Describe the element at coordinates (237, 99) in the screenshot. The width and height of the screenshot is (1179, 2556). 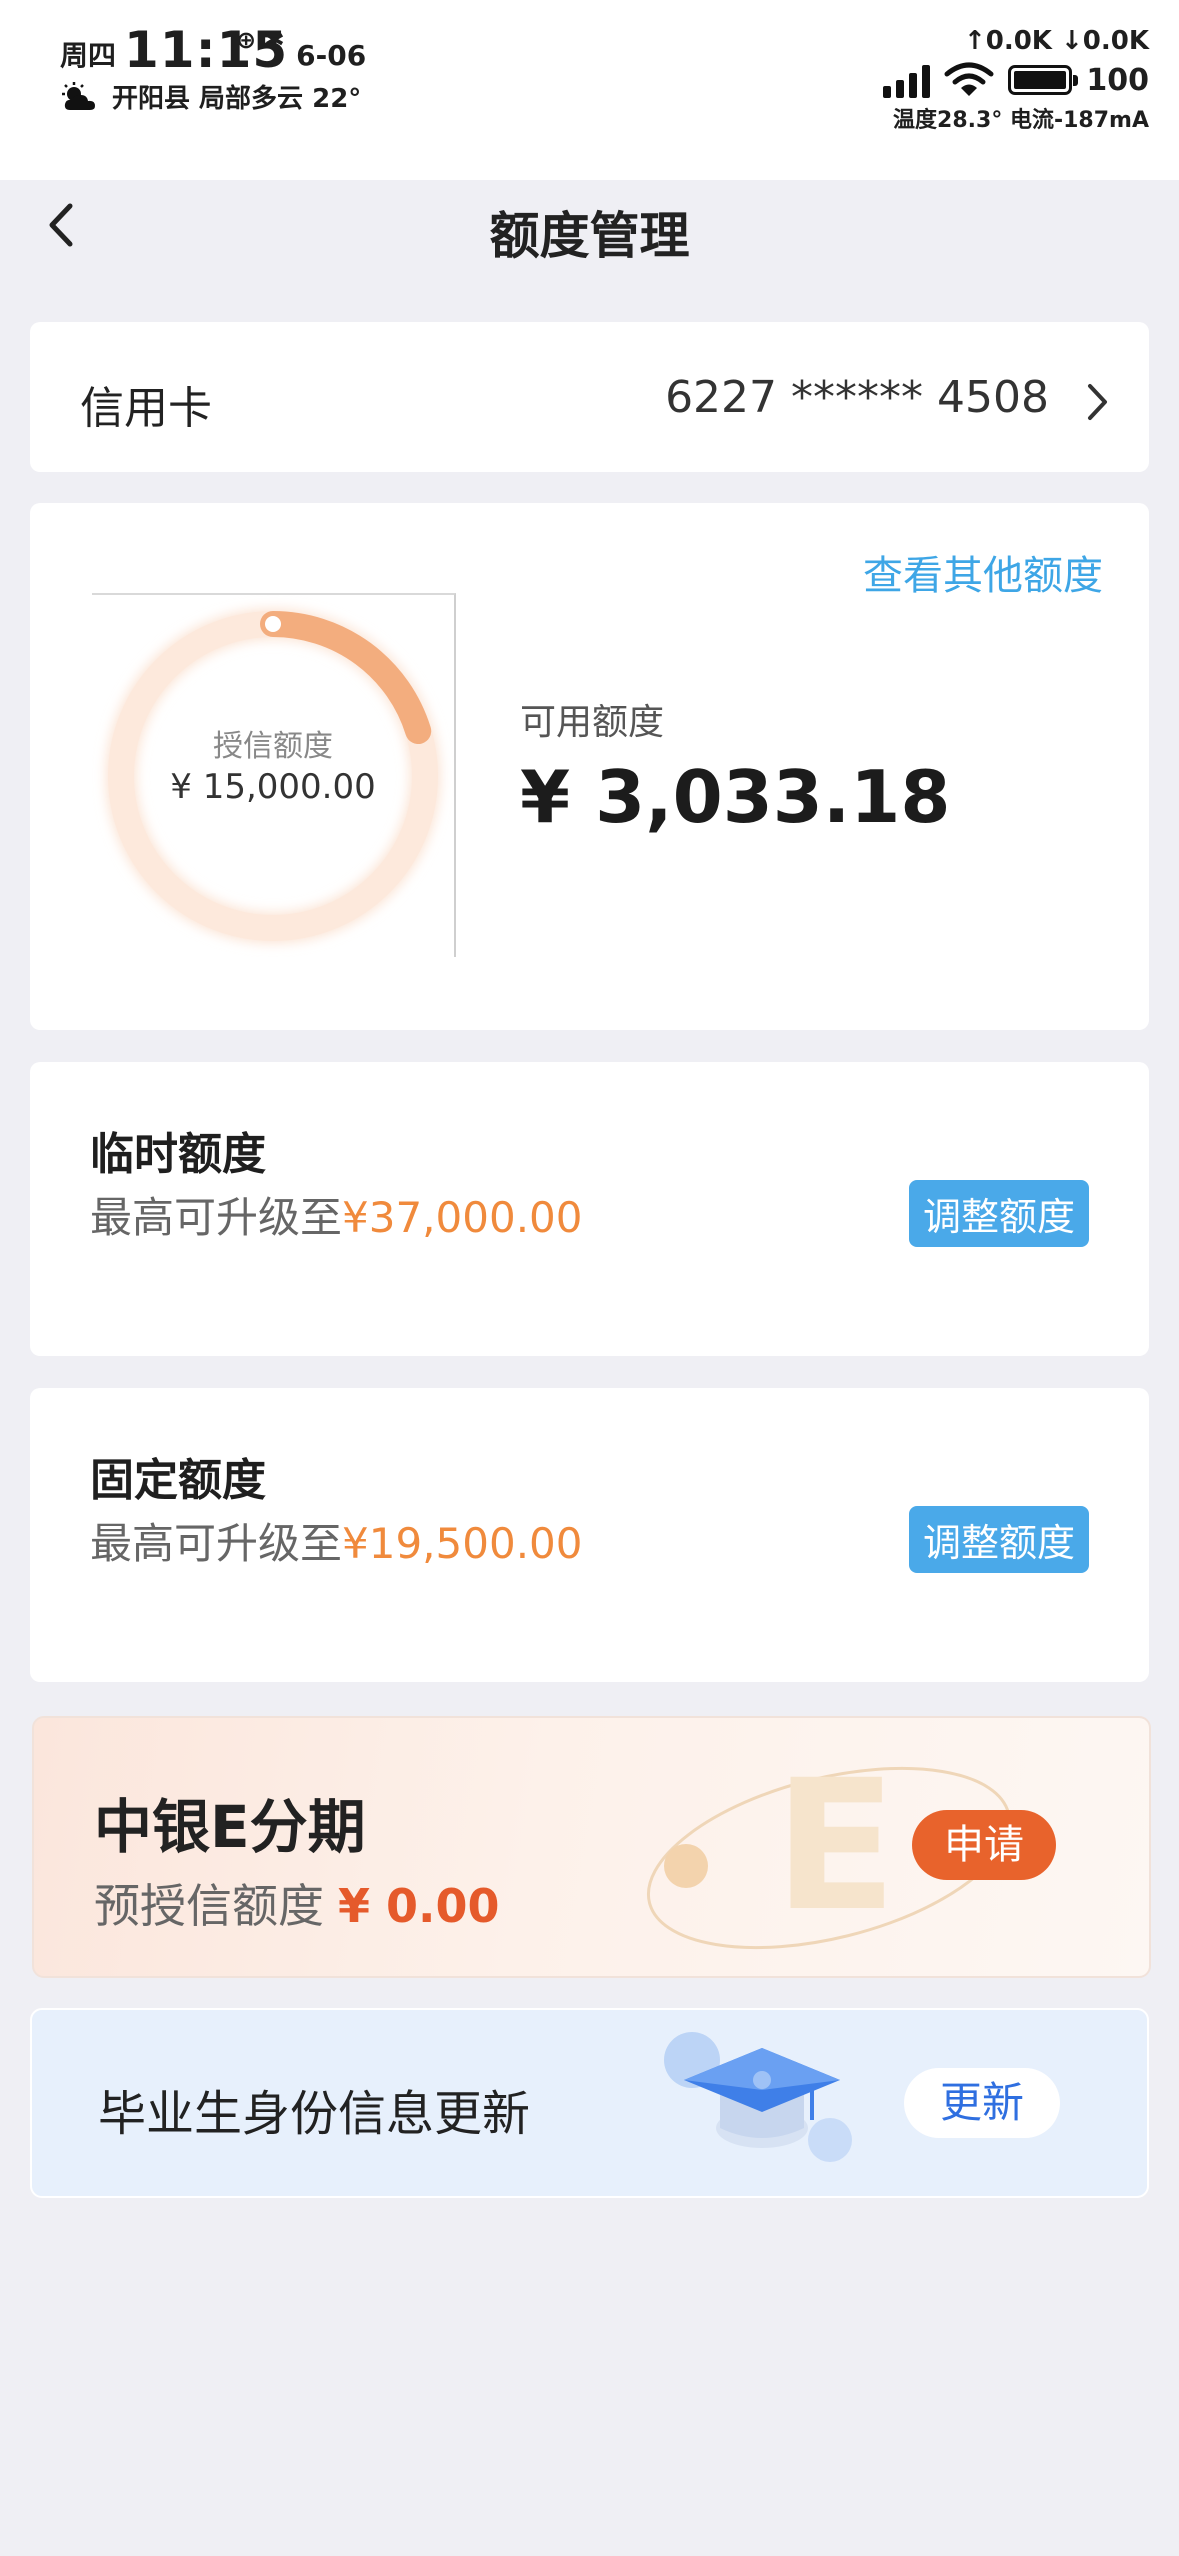
I see `location-weather: 开阳县 局部多云 22°` at that location.